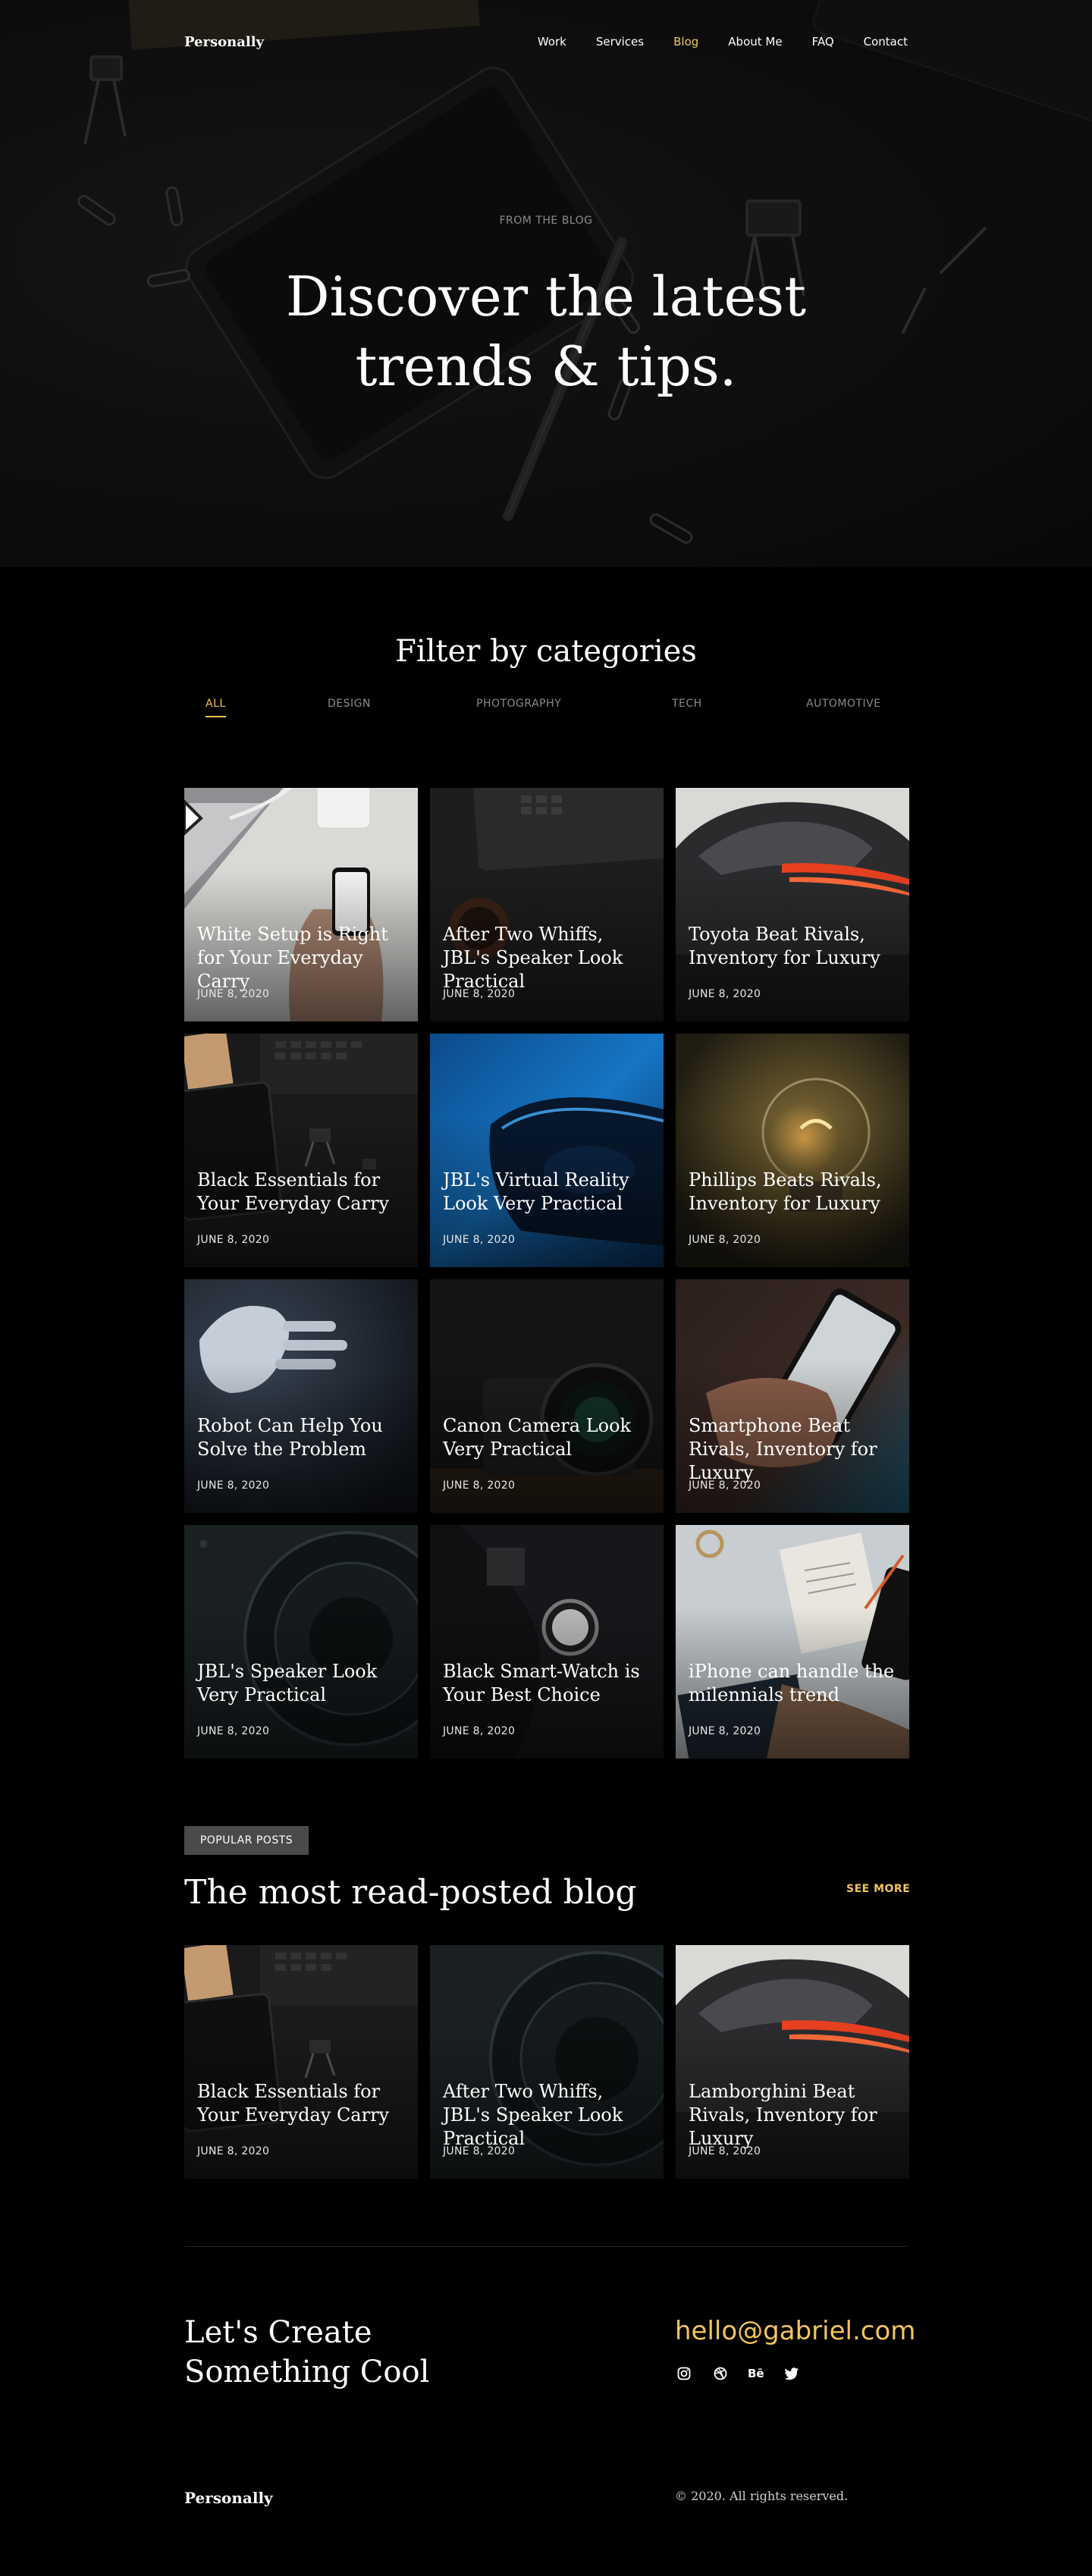 The width and height of the screenshot is (1092, 2576). I want to click on filter-tab-tech: TECH, so click(687, 704).